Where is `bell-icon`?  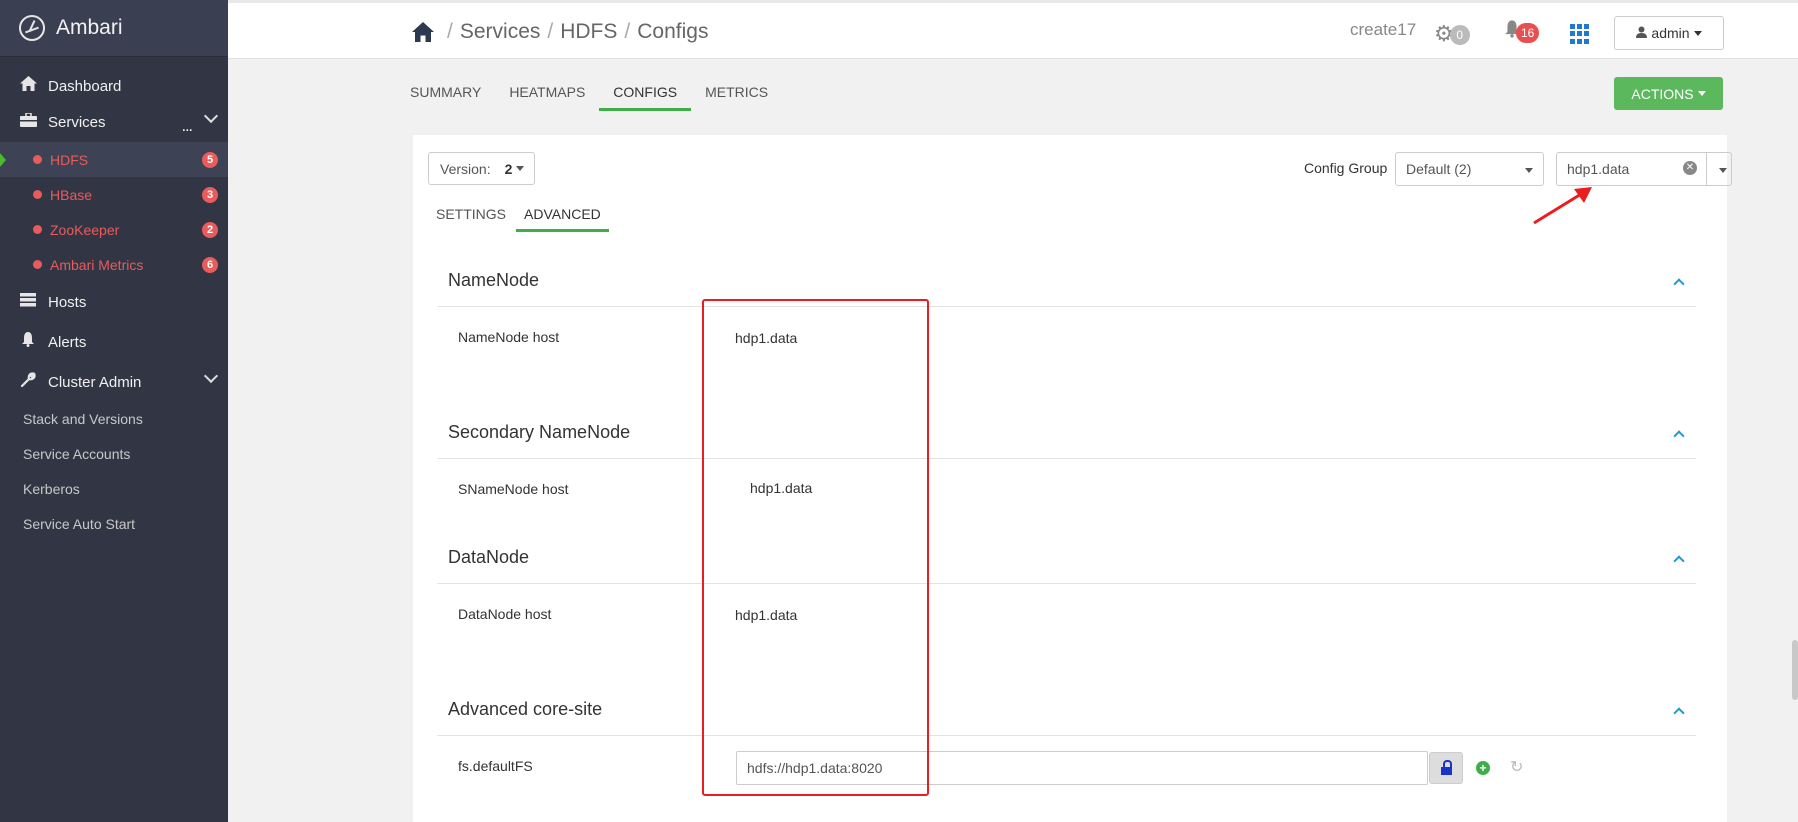
bell-icon is located at coordinates (28, 342).